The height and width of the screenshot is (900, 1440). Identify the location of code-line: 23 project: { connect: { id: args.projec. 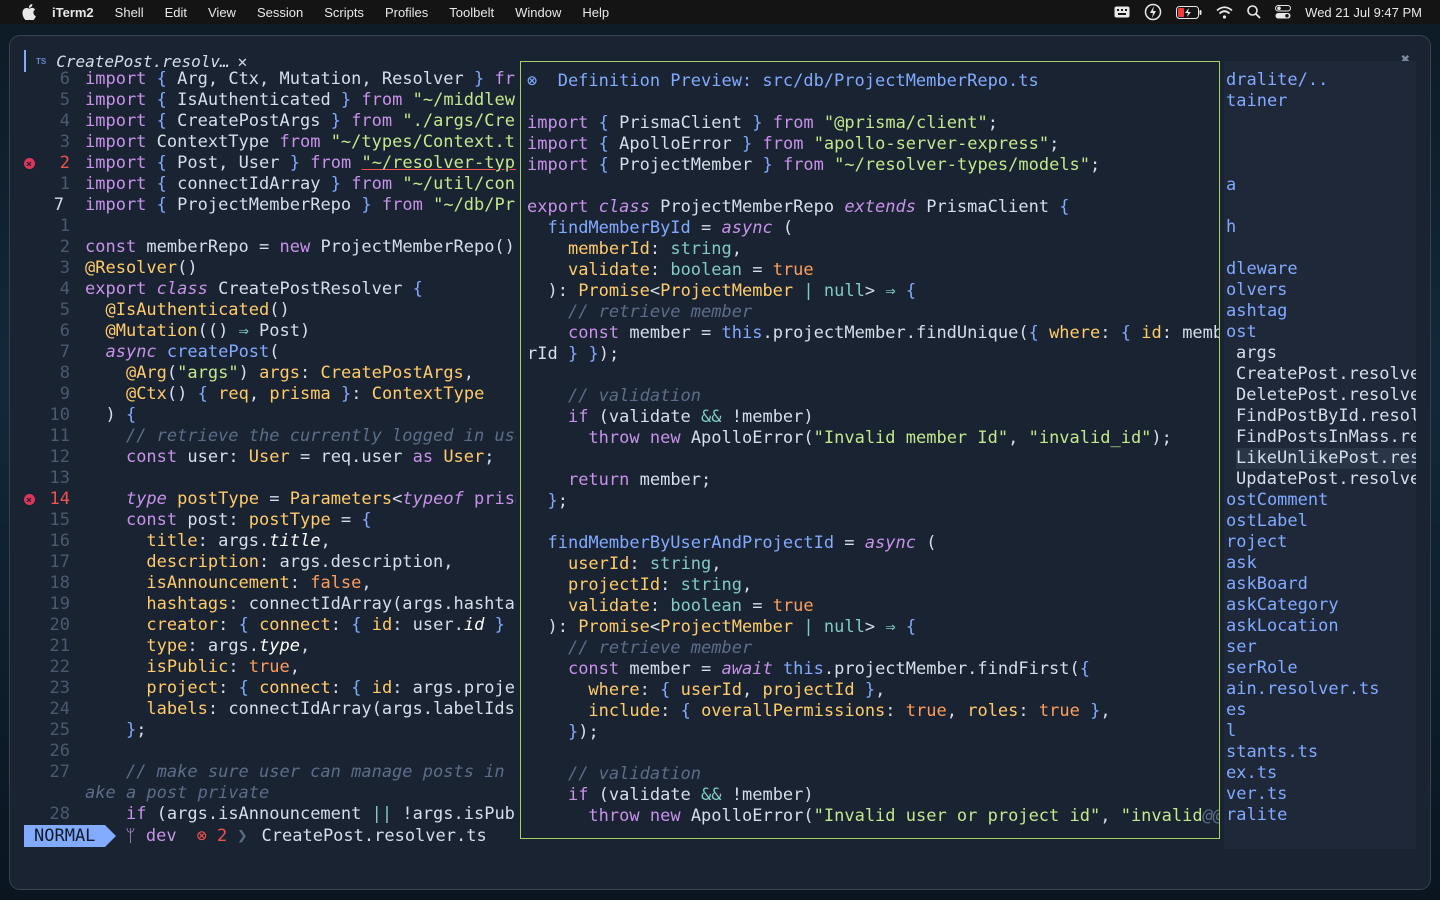
(282, 688).